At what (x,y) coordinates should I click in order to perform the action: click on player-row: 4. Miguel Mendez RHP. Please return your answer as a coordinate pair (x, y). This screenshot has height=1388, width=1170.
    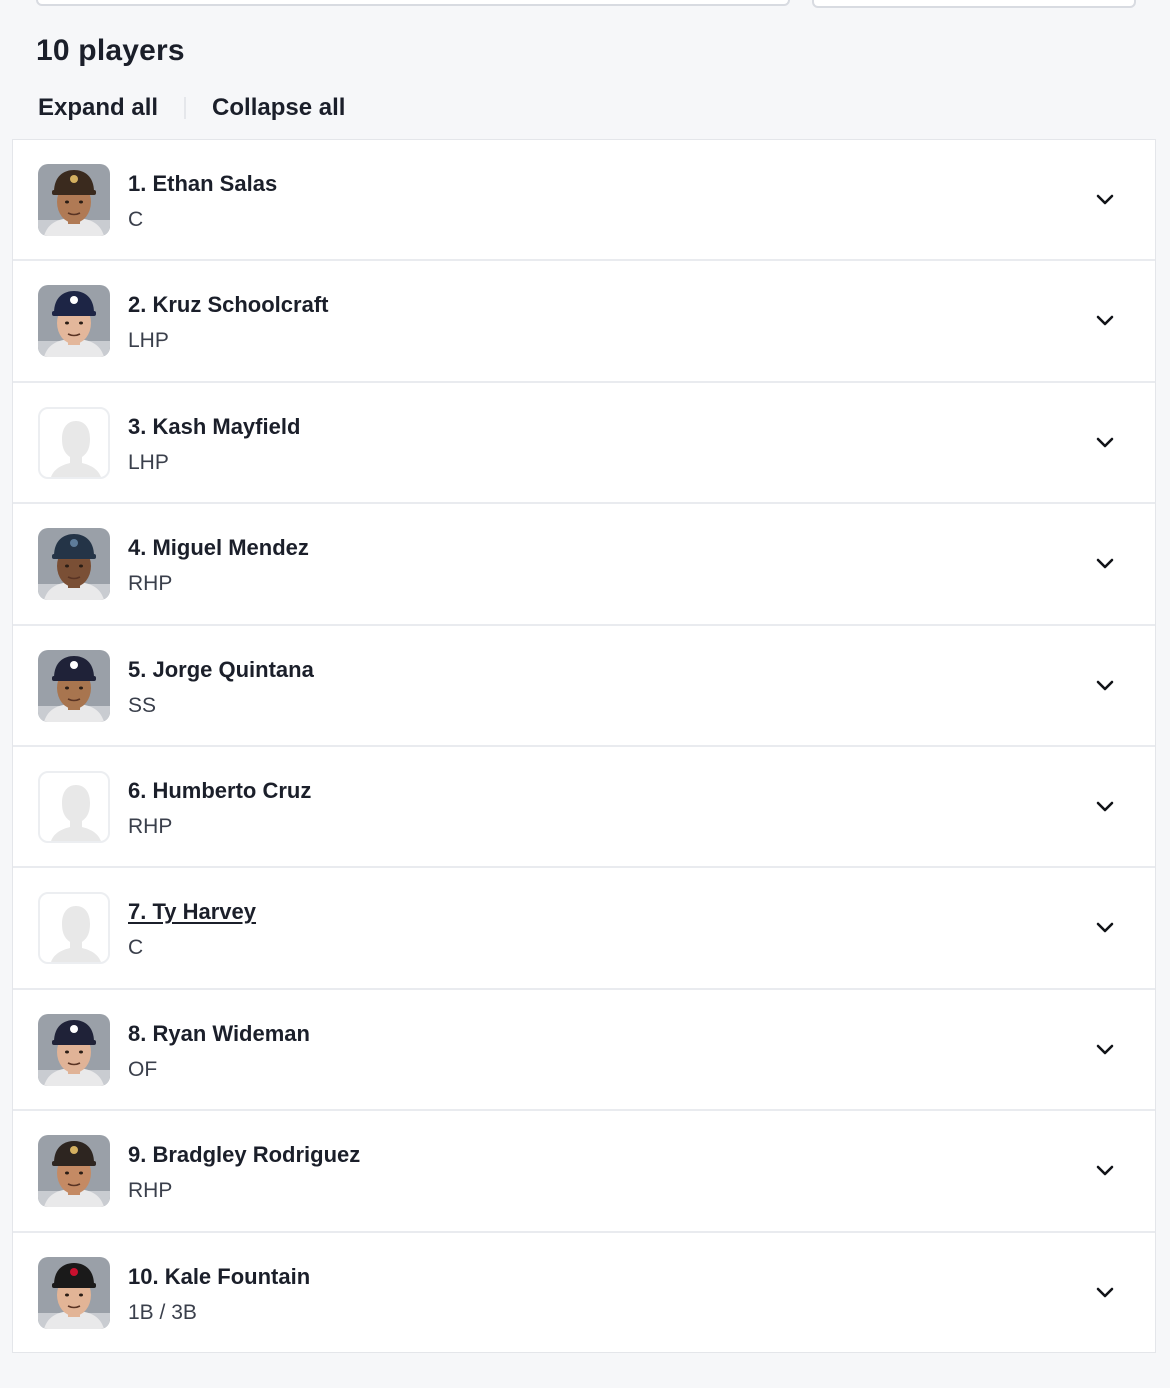
    Looking at the image, I should click on (584, 565).